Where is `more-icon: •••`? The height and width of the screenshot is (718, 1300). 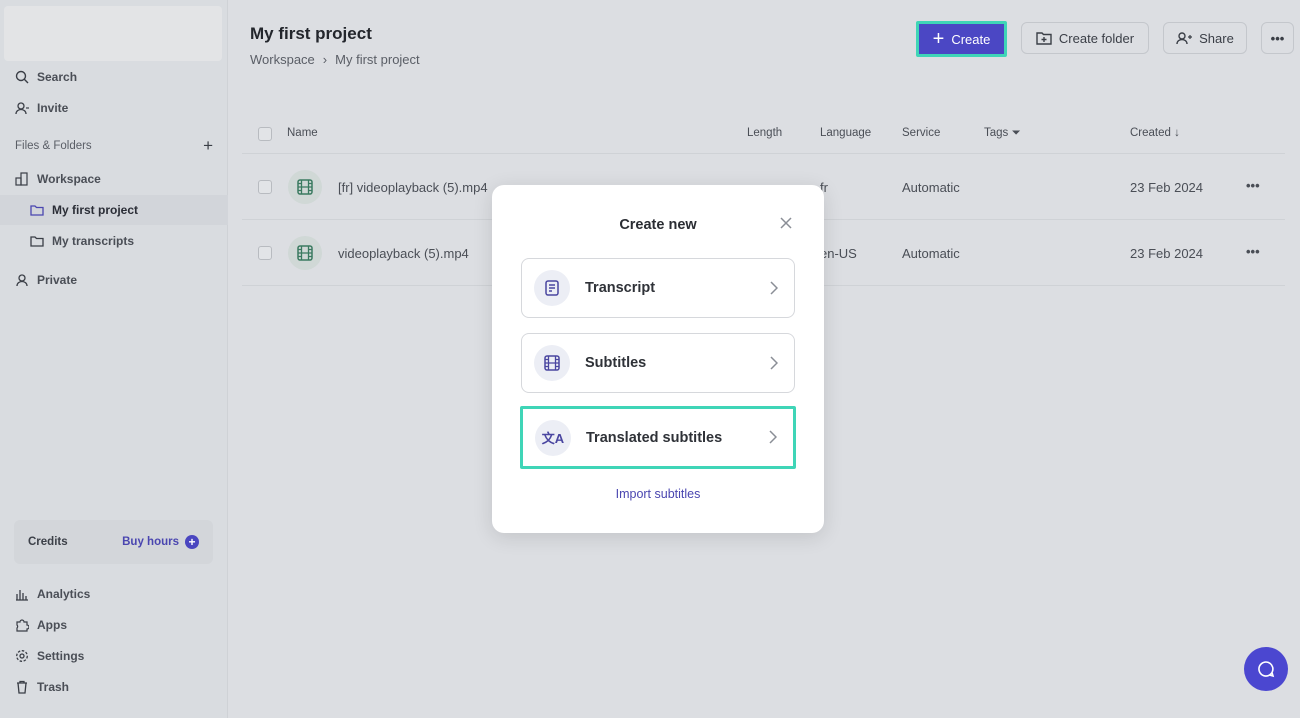
more-icon: ••• is located at coordinates (1277, 38).